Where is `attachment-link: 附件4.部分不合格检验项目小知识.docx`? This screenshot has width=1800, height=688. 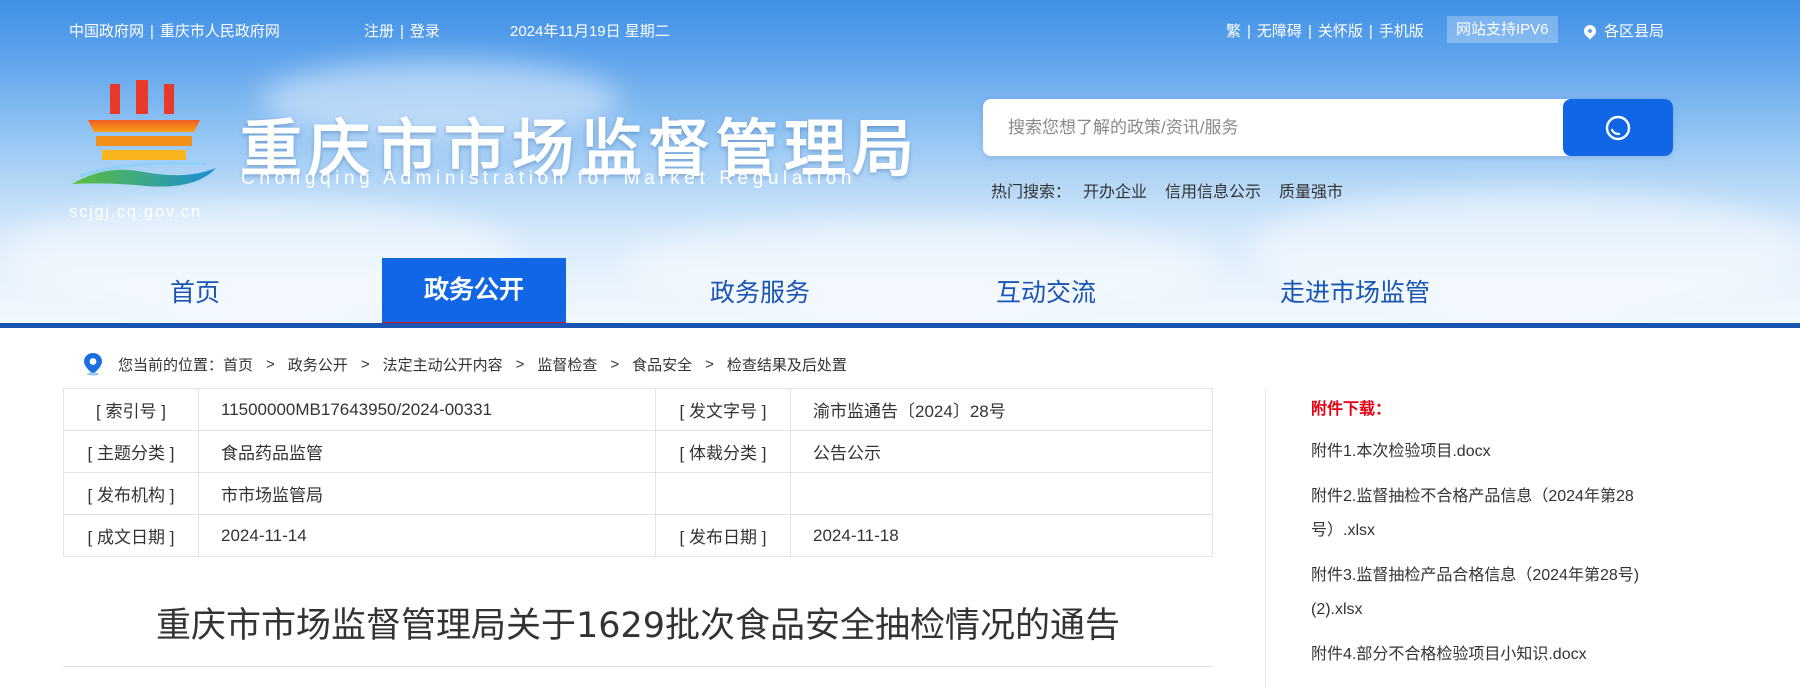
attachment-link: 附件4.部分不合格检验项目小知识.docx is located at coordinates (1483, 655).